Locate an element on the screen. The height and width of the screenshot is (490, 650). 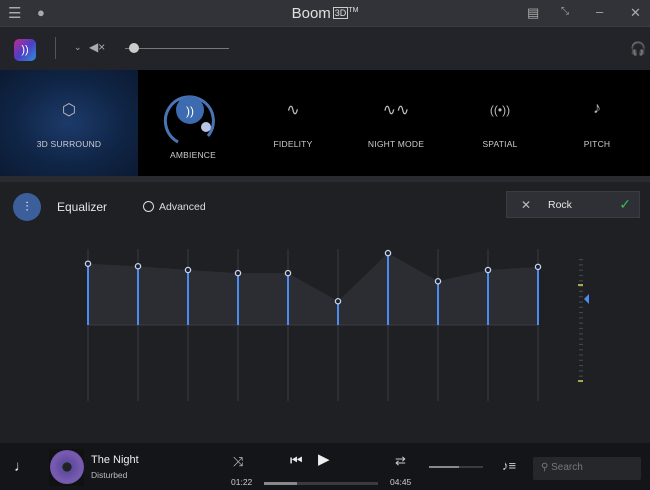
title-bar: ☰ ● Boom 3D TM ▤ ⤡ – ✕ is located at coordinates (325, 13).